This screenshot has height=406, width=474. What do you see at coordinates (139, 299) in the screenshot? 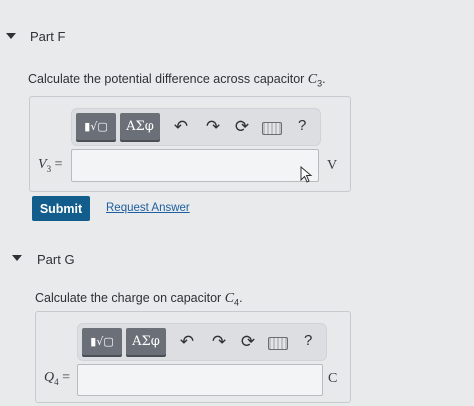
I see `part-g-prompt: Calculate the charge on capacitor C4.` at bounding box center [139, 299].